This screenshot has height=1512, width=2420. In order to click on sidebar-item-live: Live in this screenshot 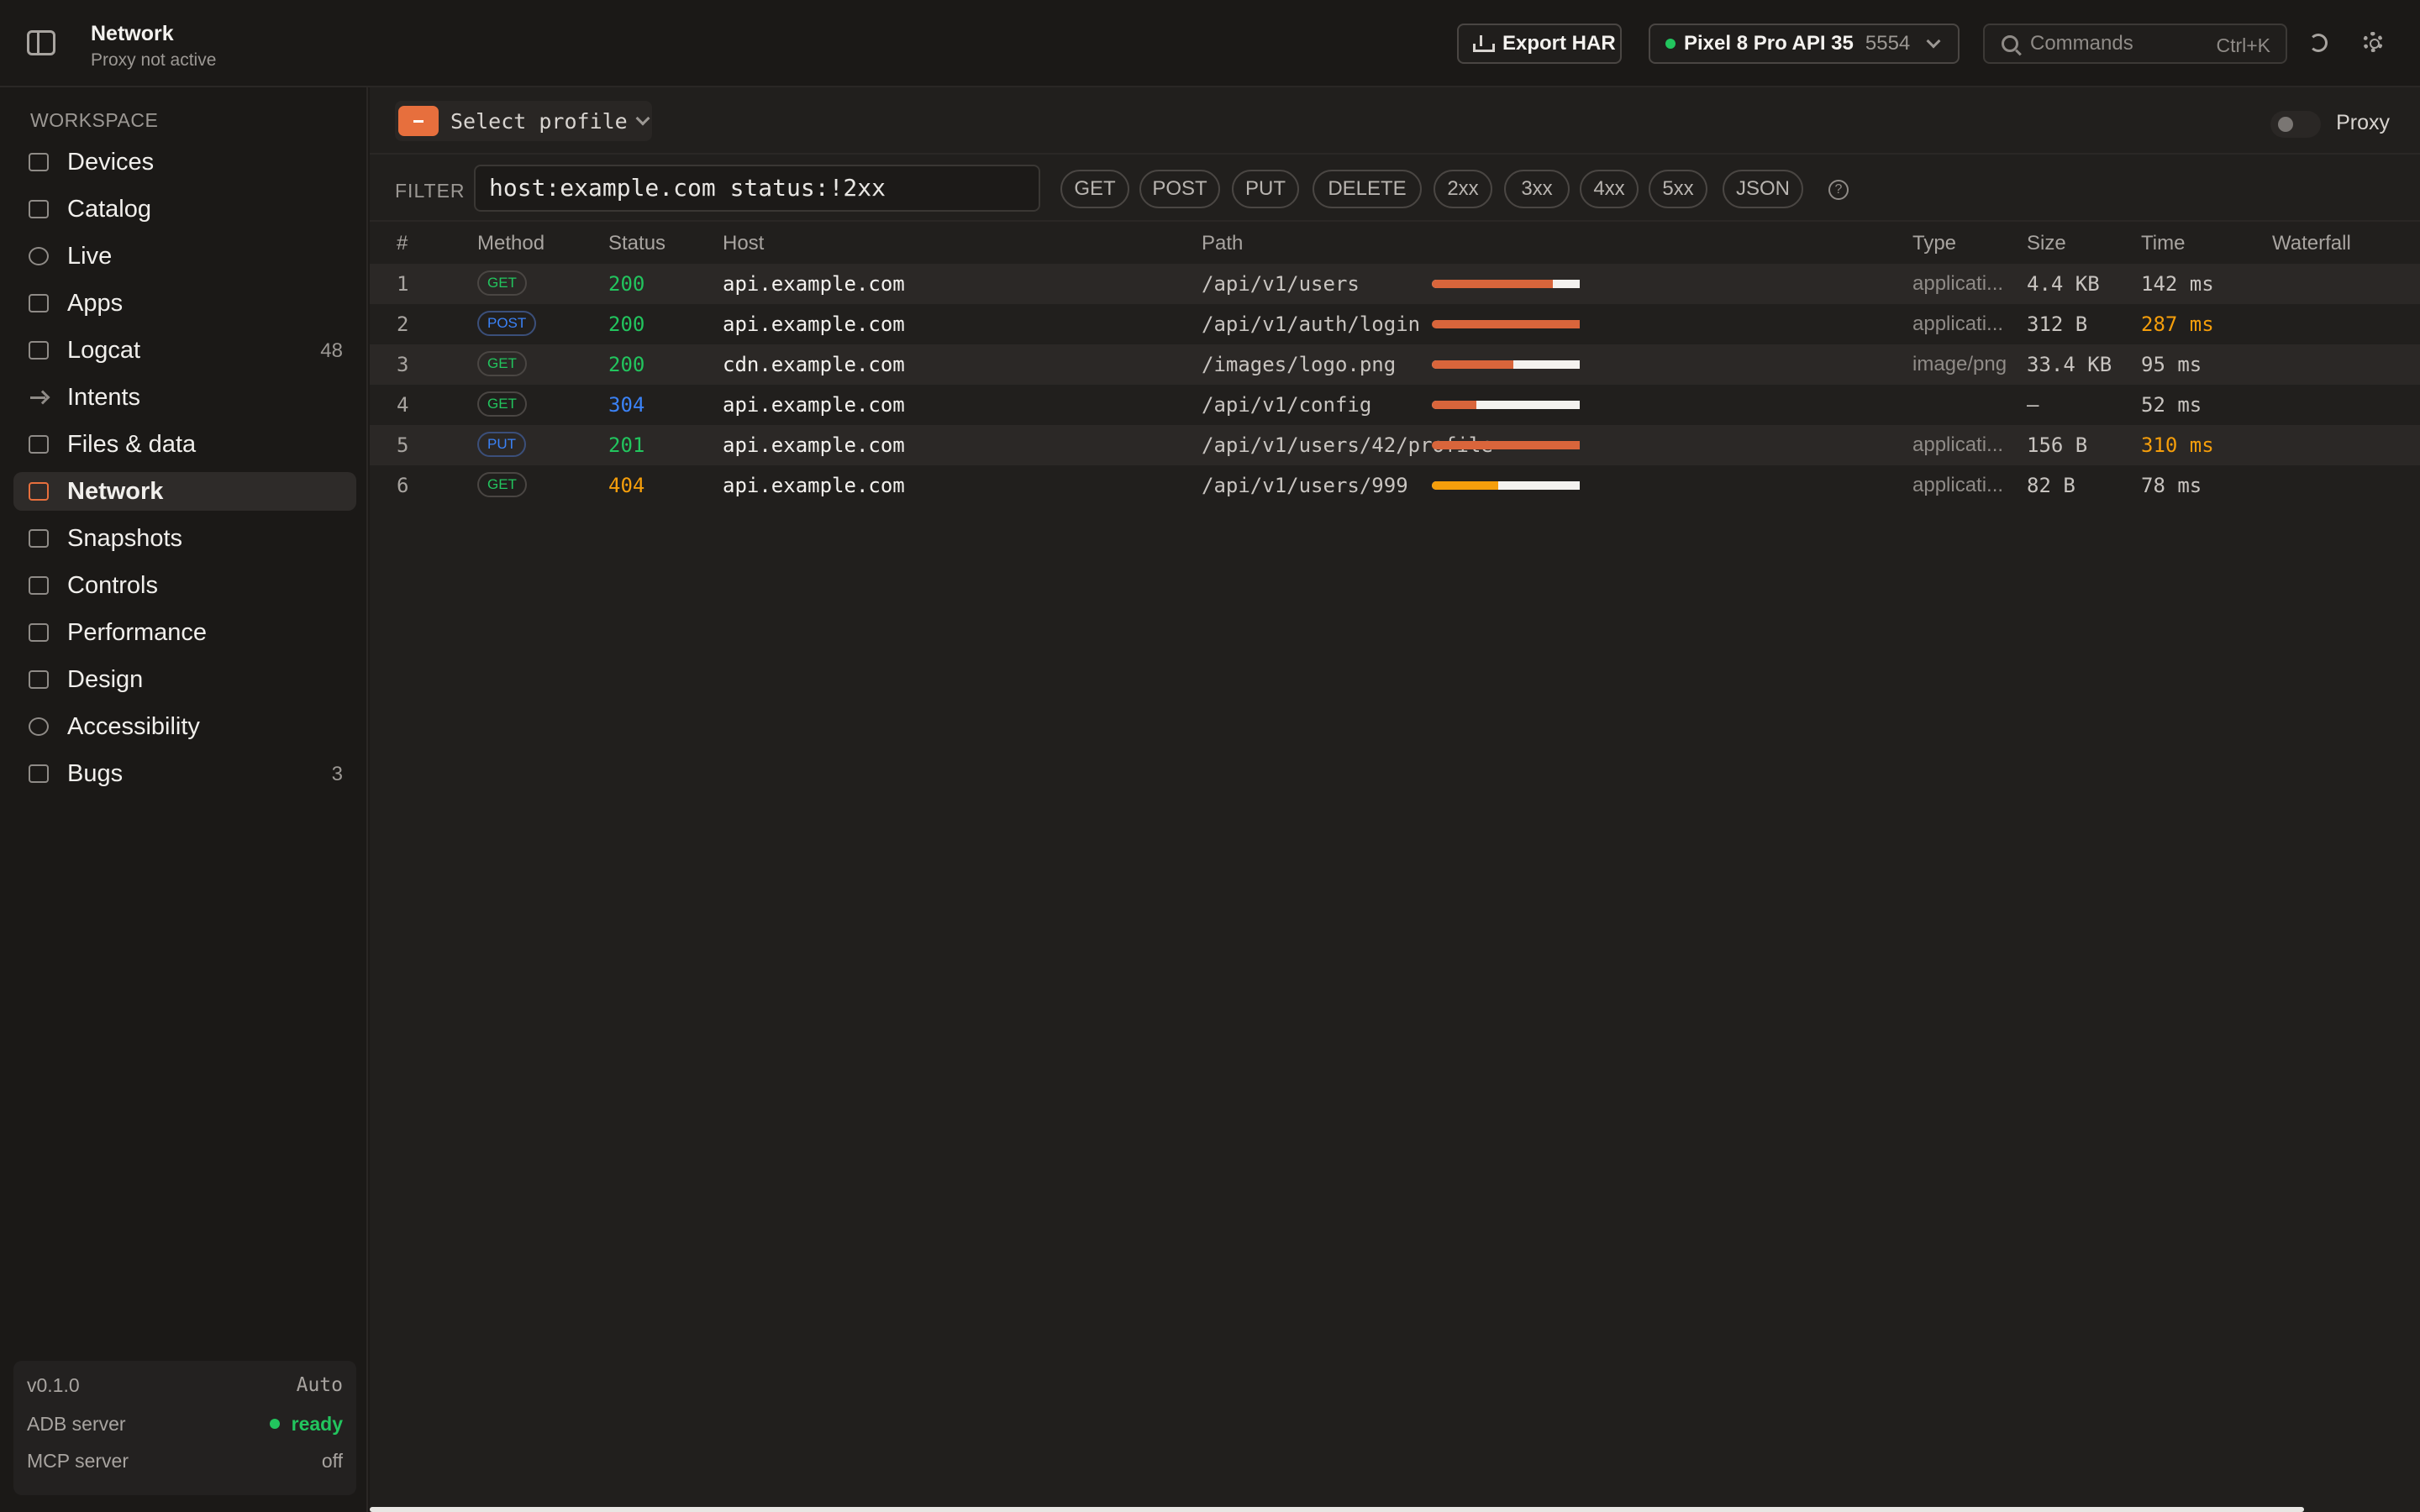, I will do `click(184, 256)`.